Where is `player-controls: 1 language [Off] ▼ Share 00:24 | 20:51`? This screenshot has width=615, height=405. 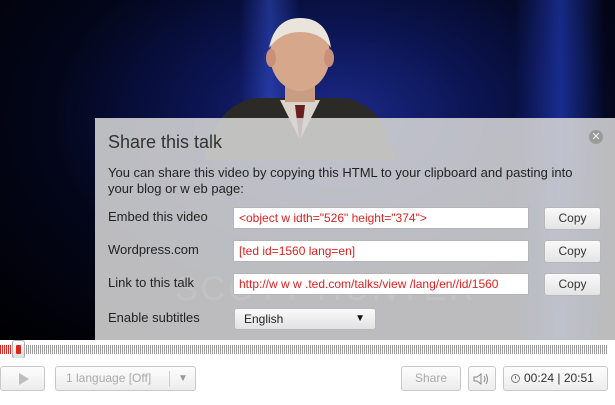
player-controls: 1 language [Off] ▼ Share 00:24 | 20:51 is located at coordinates (307, 381).